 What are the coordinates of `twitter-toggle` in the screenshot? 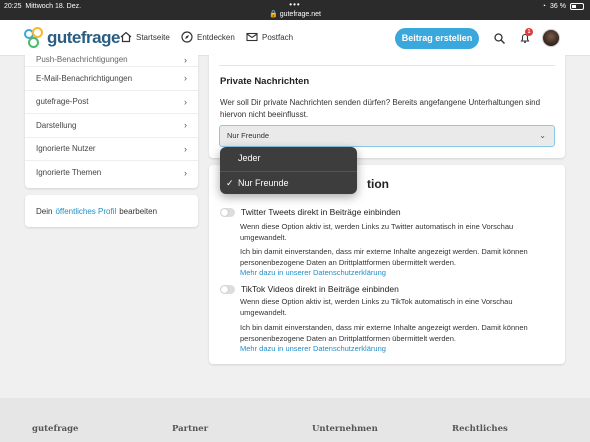 It's located at (227, 212).